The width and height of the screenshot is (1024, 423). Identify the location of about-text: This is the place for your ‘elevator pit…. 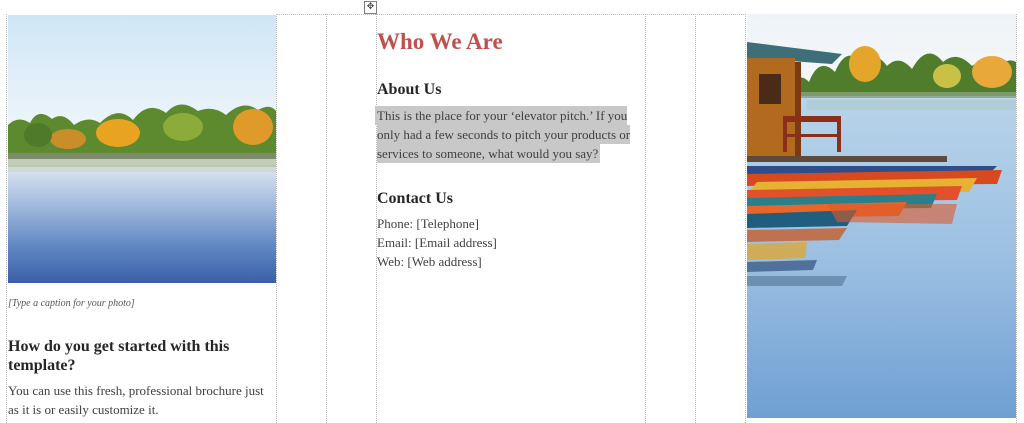
(511, 134).